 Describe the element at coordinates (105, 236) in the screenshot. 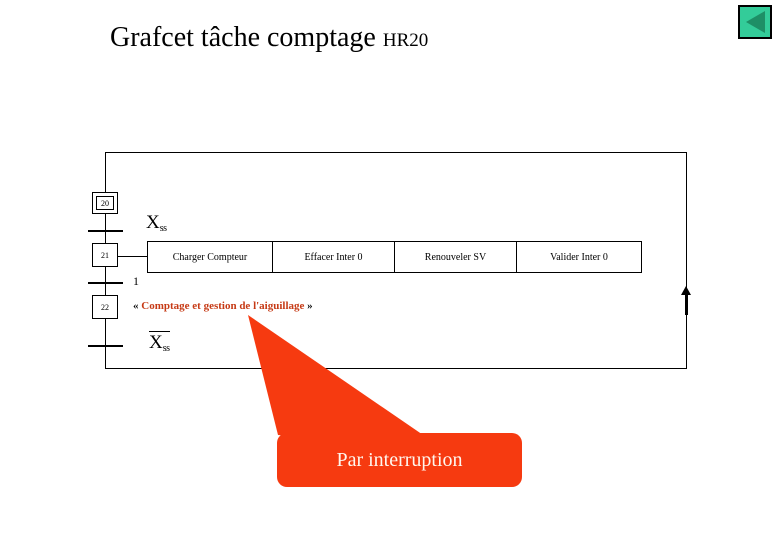

I see `link-transition-to-step21` at that location.